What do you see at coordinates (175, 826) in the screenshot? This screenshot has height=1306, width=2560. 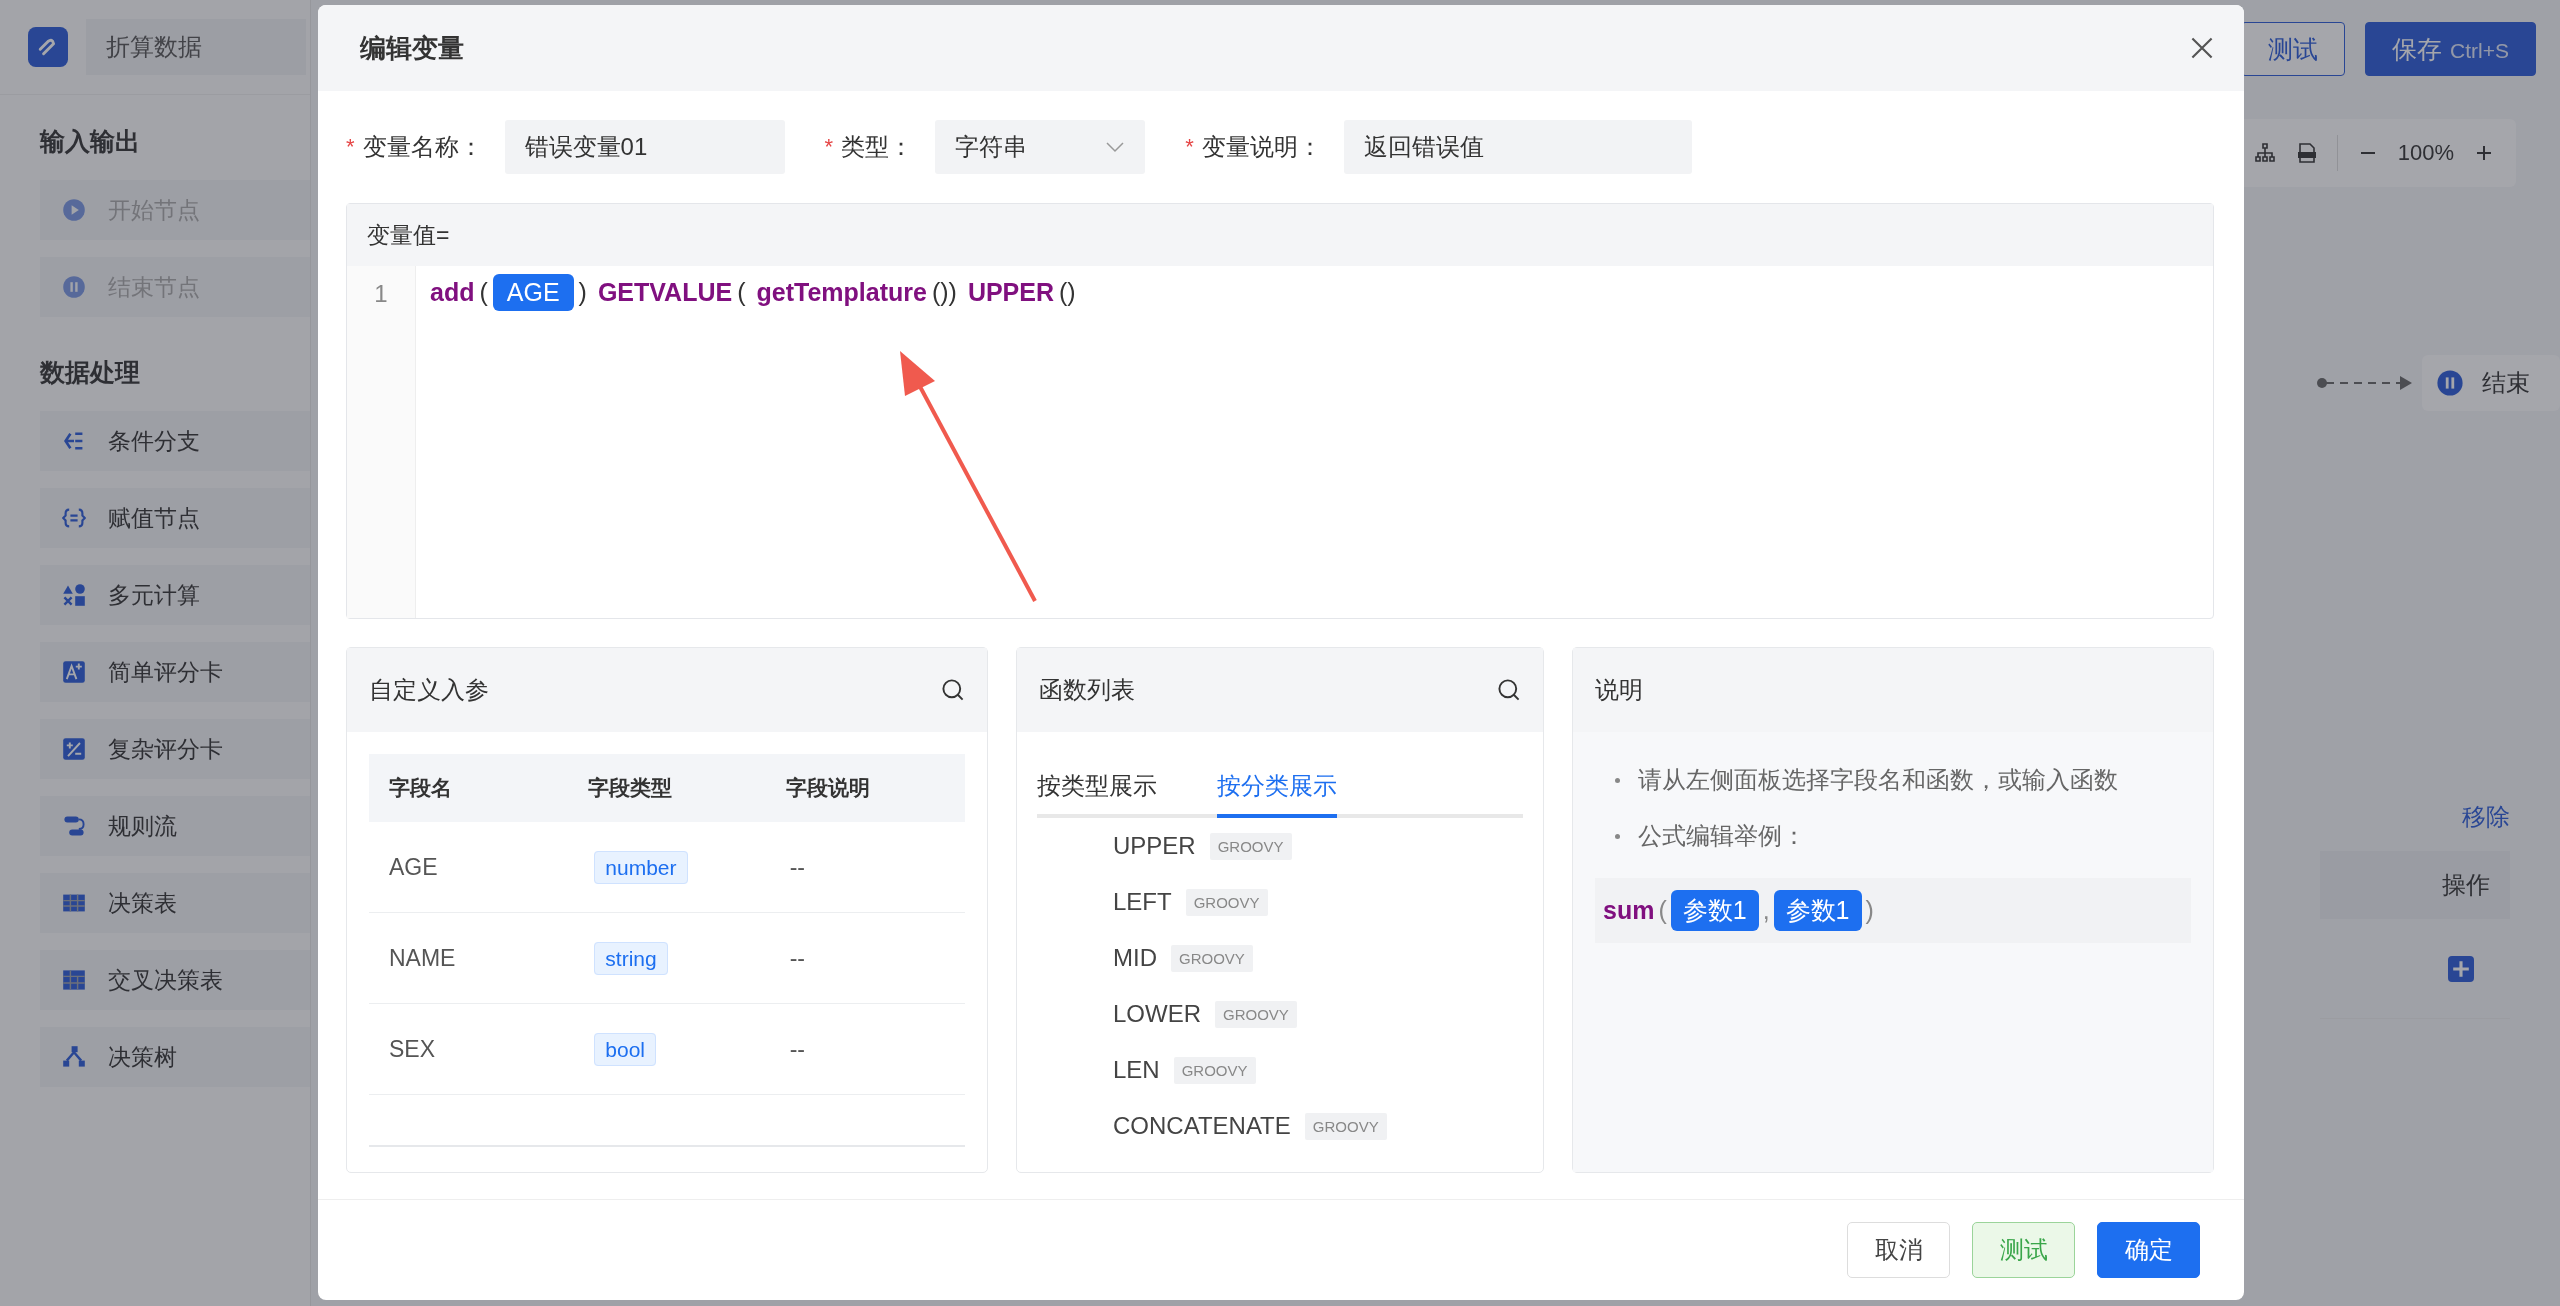 I see `node-palette-item: 规则流` at bounding box center [175, 826].